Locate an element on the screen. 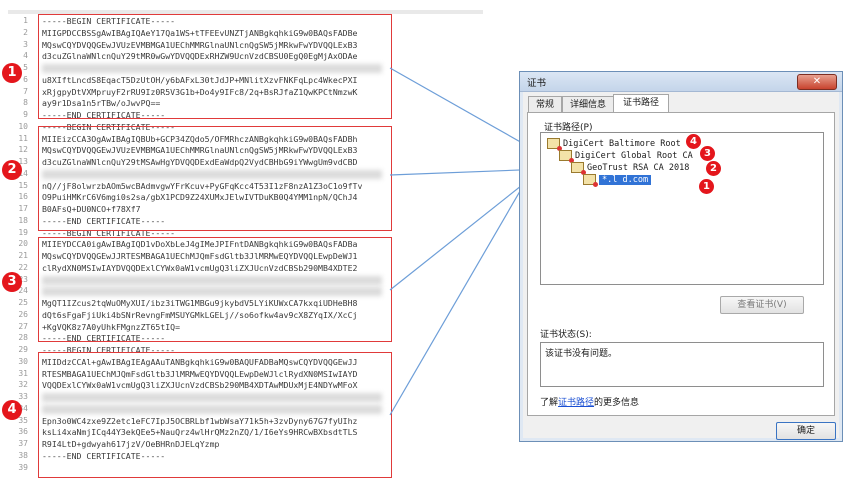 The height and width of the screenshot is (495, 857). tree-badge-1: 1 is located at coordinates (706, 186).